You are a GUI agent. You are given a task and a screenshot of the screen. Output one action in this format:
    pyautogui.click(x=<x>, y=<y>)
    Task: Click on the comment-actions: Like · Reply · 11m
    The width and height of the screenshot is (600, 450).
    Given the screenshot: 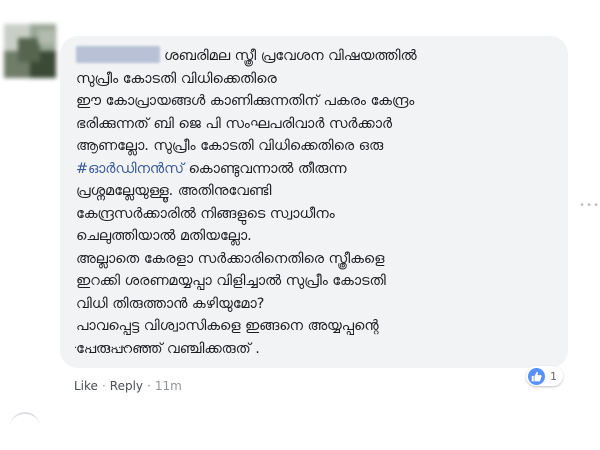 What is the action you would take?
    pyautogui.click(x=128, y=386)
    